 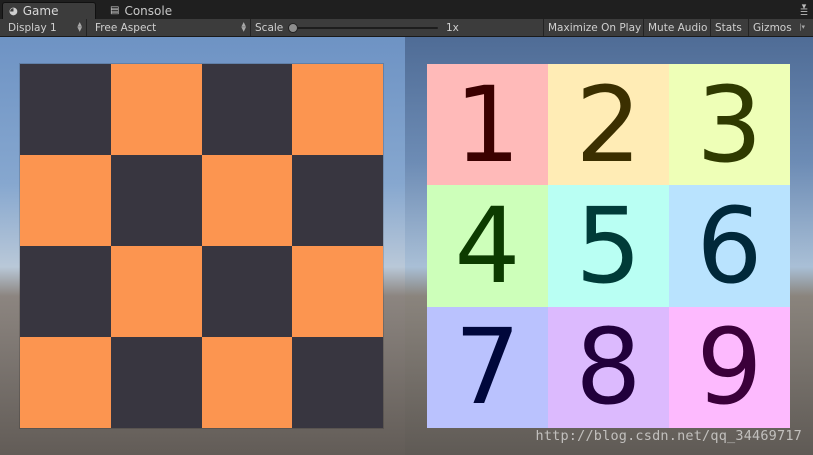 What do you see at coordinates (293, 28) in the screenshot?
I see `scale-slider-thumb` at bounding box center [293, 28].